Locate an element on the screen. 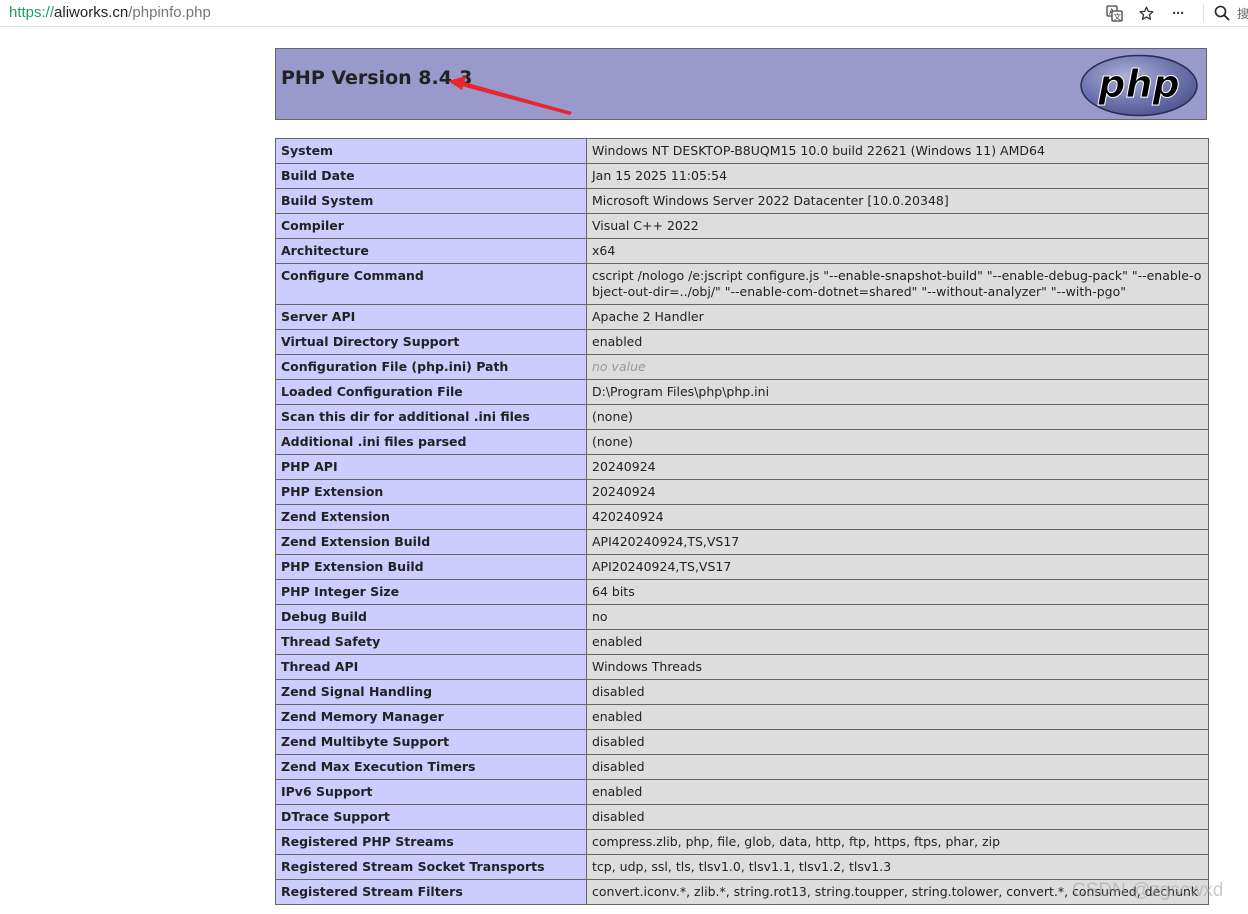  table-row: PHP Extension 20240924 is located at coordinates (742, 492).